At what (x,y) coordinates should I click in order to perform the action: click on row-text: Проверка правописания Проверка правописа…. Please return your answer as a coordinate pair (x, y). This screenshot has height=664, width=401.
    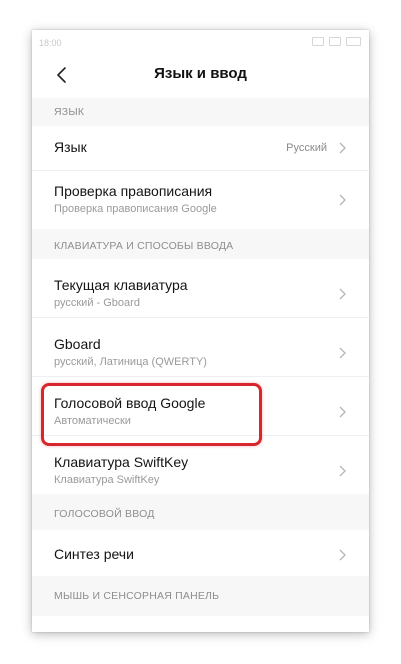
    Looking at the image, I should click on (135, 199).